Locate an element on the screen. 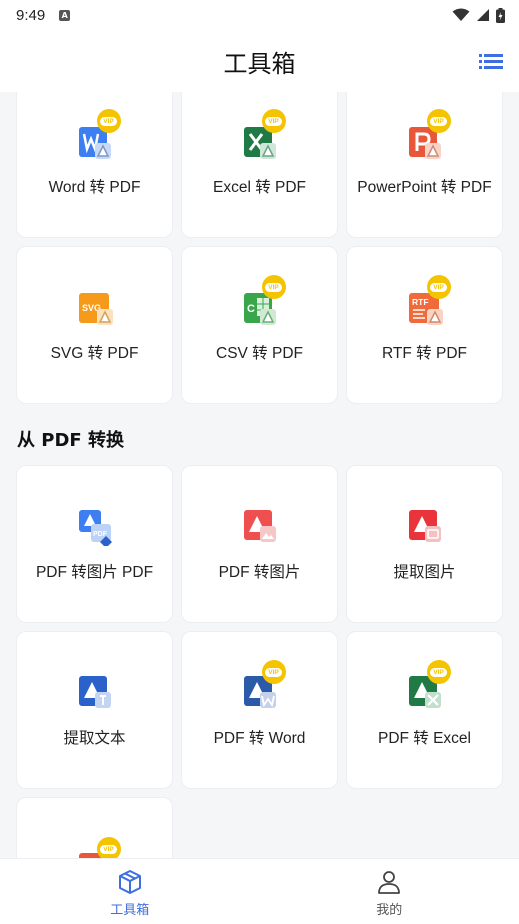 The image size is (519, 924). toolbox-icon is located at coordinates (129, 882).